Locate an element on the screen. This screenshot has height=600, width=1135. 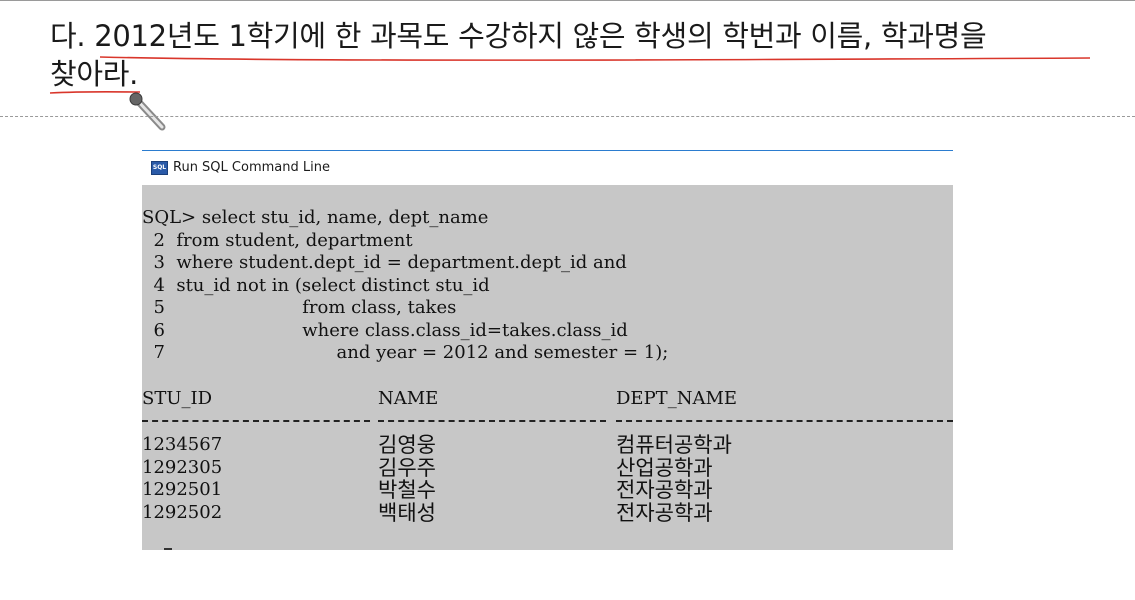
query-line: 6 where class.class_id=takes.class_id is located at coordinates (385, 330).